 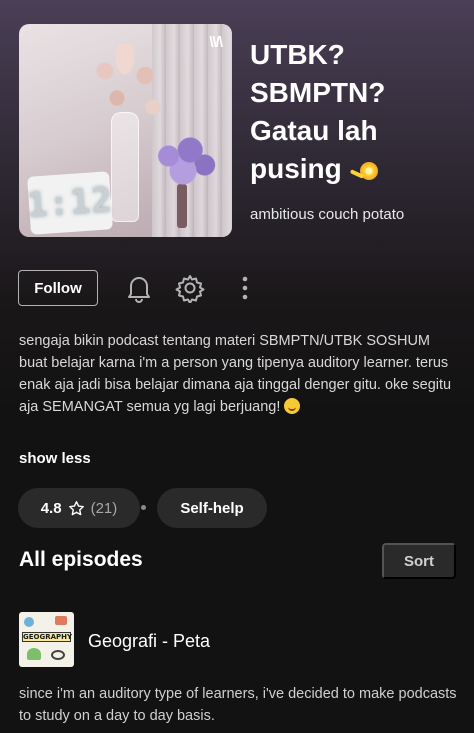 What do you see at coordinates (143, 507) in the screenshot?
I see `separator-dot` at bounding box center [143, 507].